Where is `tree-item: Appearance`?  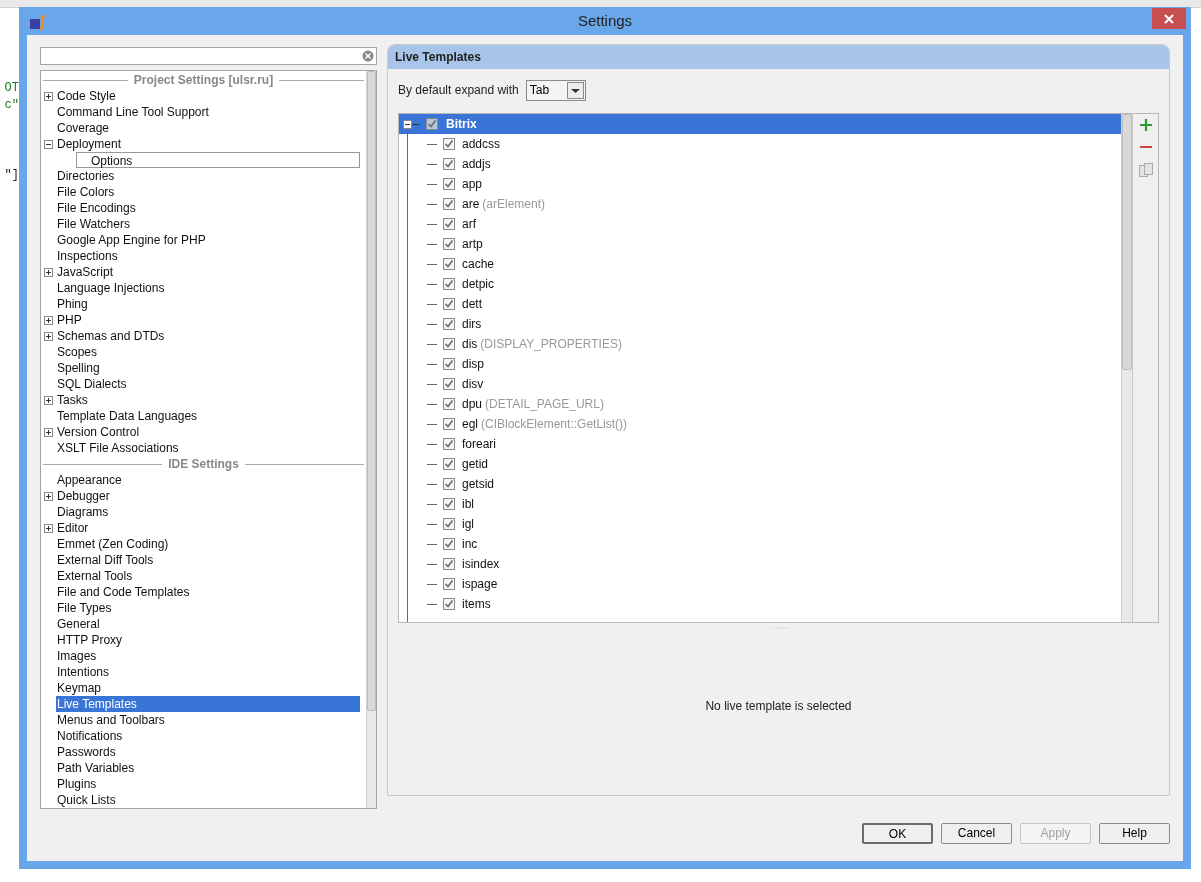
tree-item: Appearance is located at coordinates (89, 480).